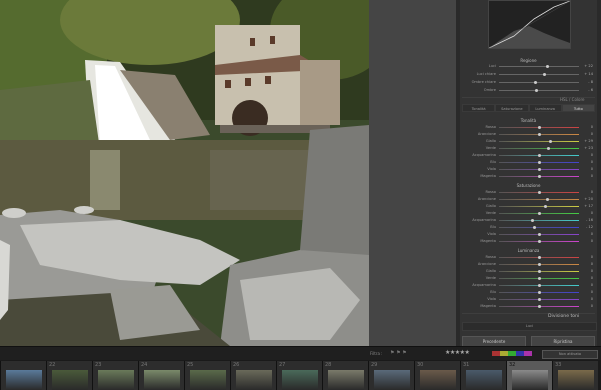 The width and height of the screenshot is (601, 390). What do you see at coordinates (437, 375) in the screenshot?
I see `filmstrip-thumbnail: 30` at bounding box center [437, 375].